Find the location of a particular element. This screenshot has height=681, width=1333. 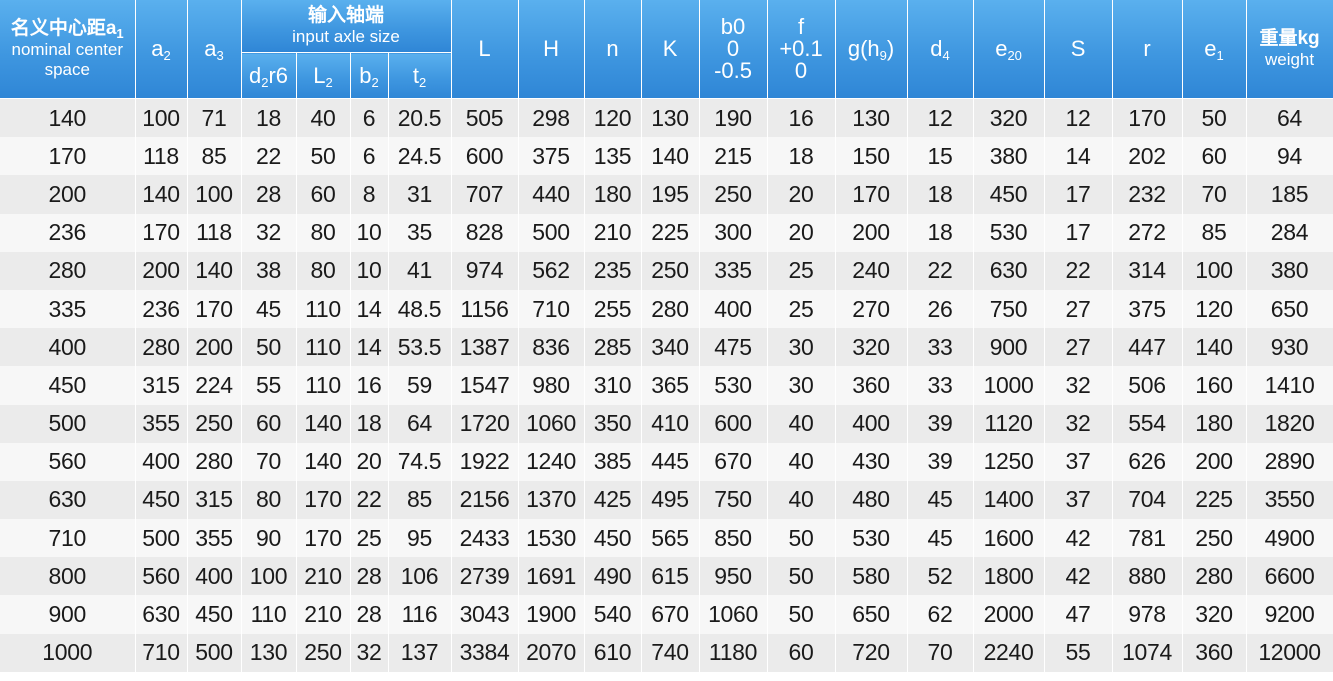

table-cell: 1370 is located at coordinates (551, 500).